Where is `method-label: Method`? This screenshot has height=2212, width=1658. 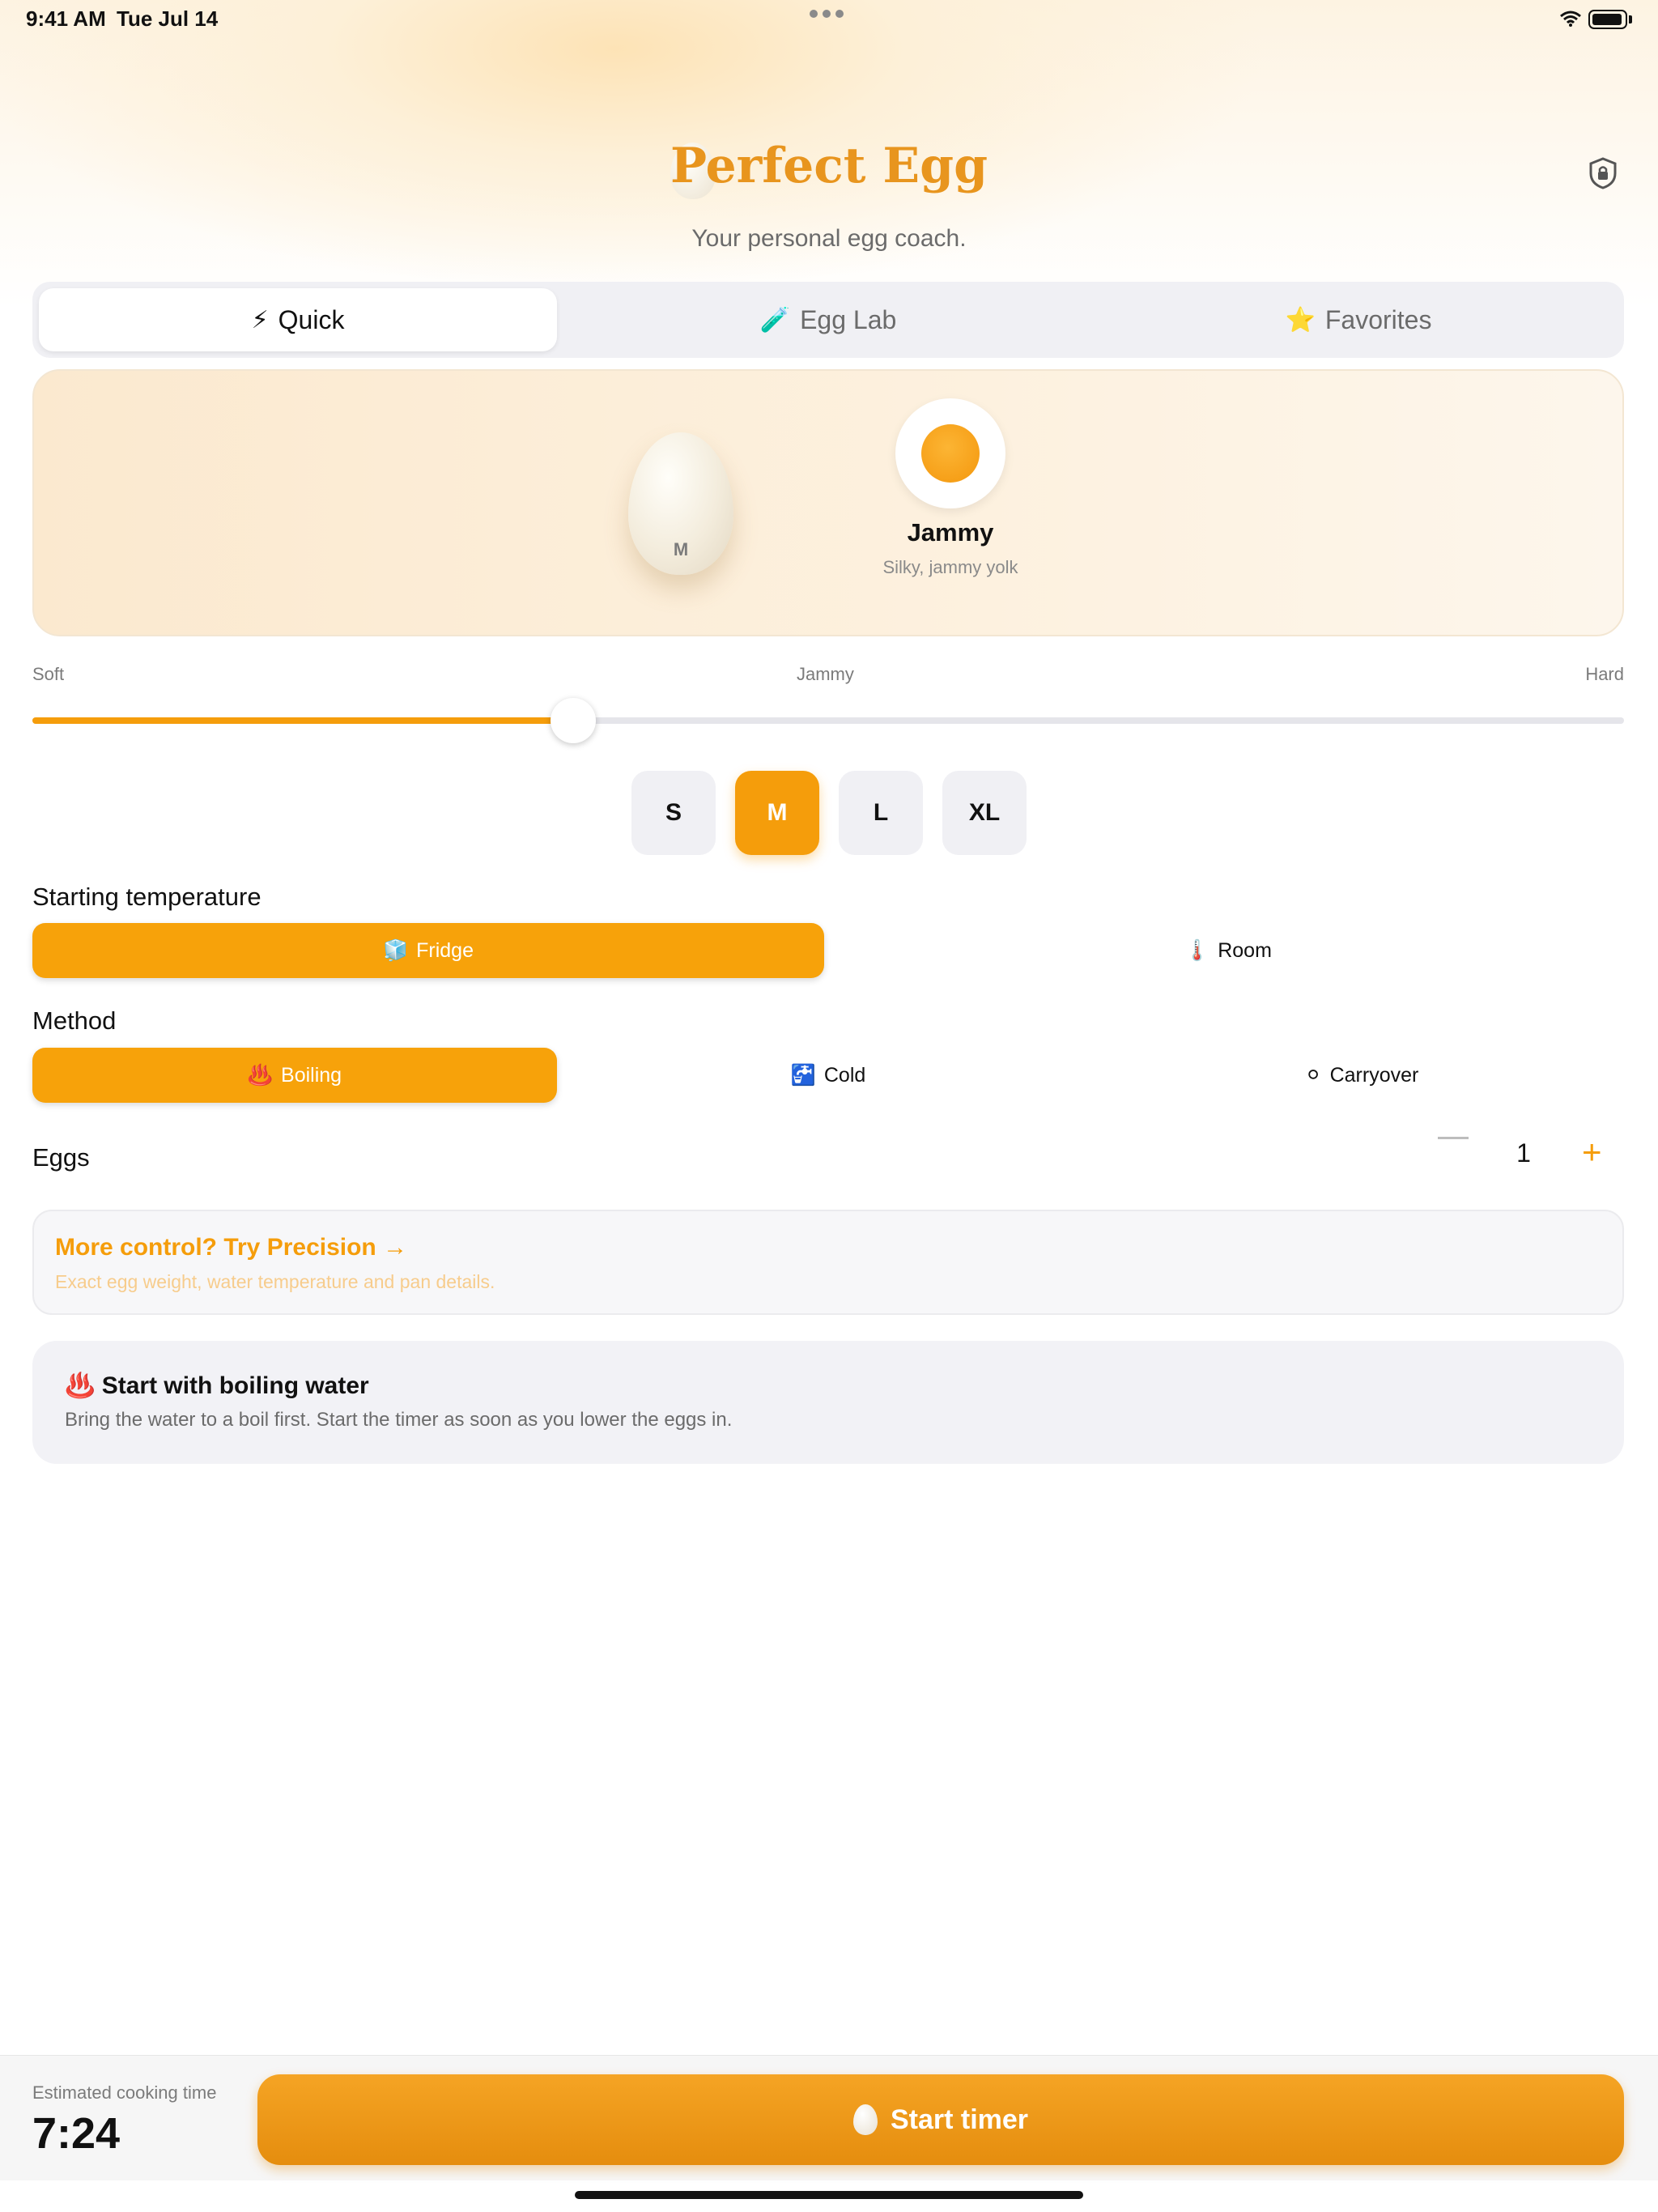
method-label: Method is located at coordinates (74, 1020).